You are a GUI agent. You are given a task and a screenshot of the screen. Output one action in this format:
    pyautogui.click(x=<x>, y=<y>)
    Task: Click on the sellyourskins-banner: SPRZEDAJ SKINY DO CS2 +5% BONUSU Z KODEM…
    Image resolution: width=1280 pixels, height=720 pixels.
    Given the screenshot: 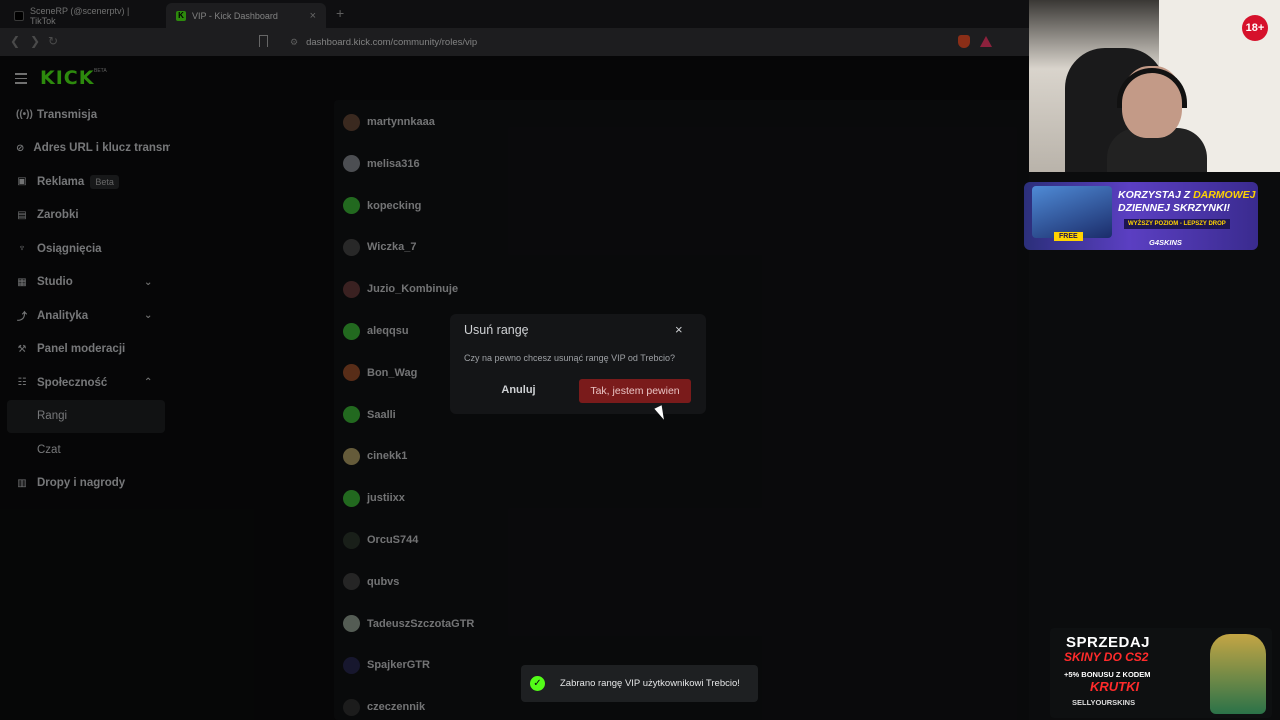 What is the action you would take?
    pyautogui.click(x=1161, y=673)
    